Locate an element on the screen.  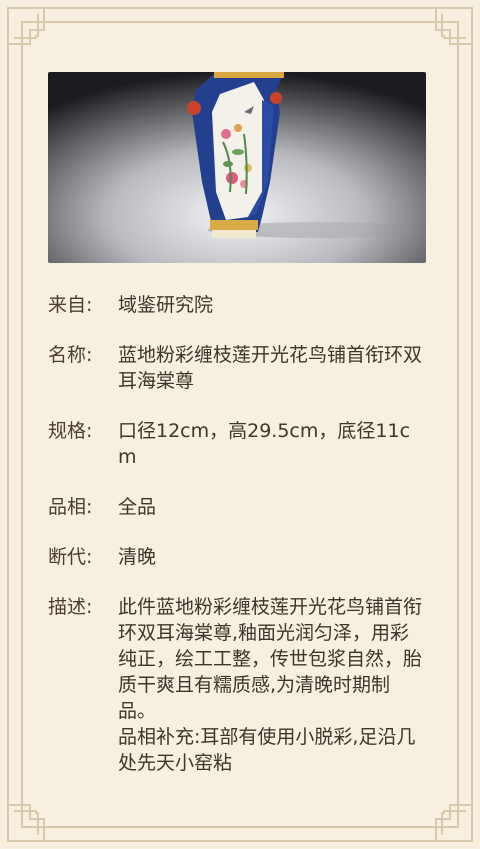
detail-period: 断代: 清晚 is located at coordinates (238, 557).